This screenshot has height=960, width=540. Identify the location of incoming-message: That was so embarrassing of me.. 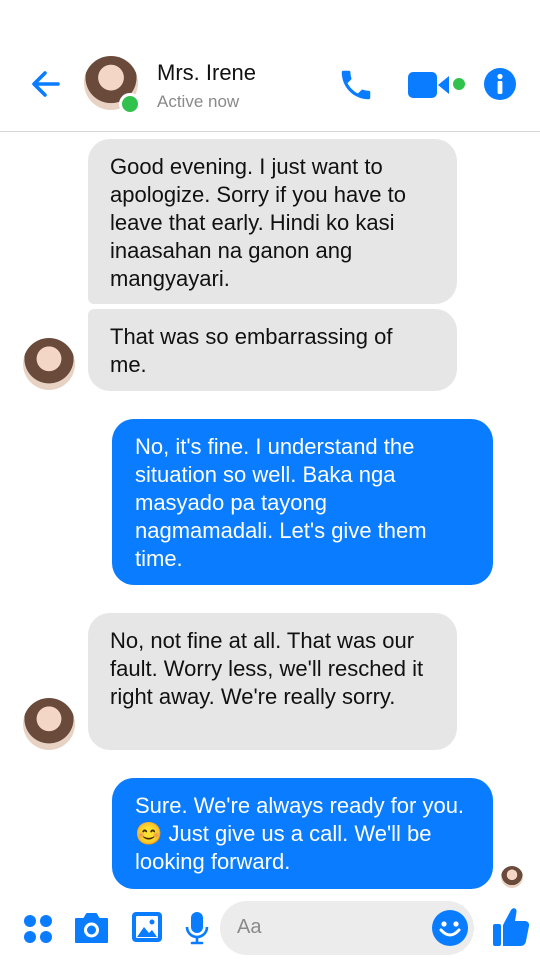
(272, 350).